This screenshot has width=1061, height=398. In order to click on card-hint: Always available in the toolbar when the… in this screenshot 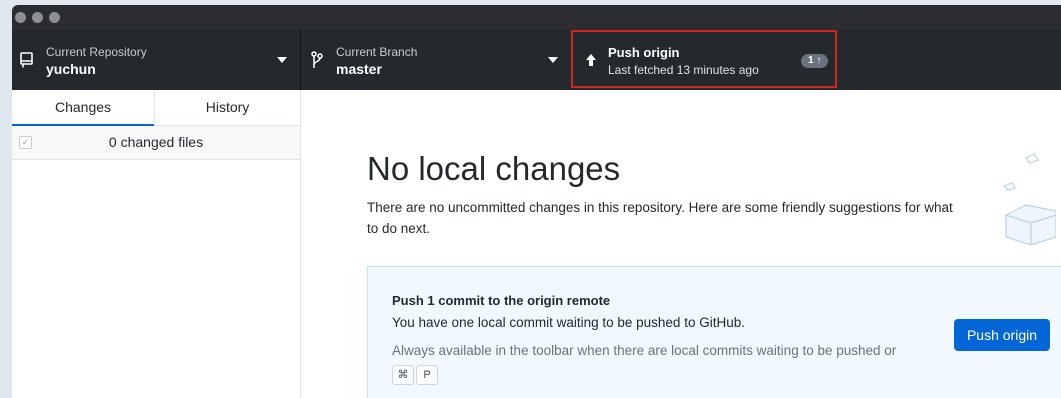, I will do `click(644, 350)`.